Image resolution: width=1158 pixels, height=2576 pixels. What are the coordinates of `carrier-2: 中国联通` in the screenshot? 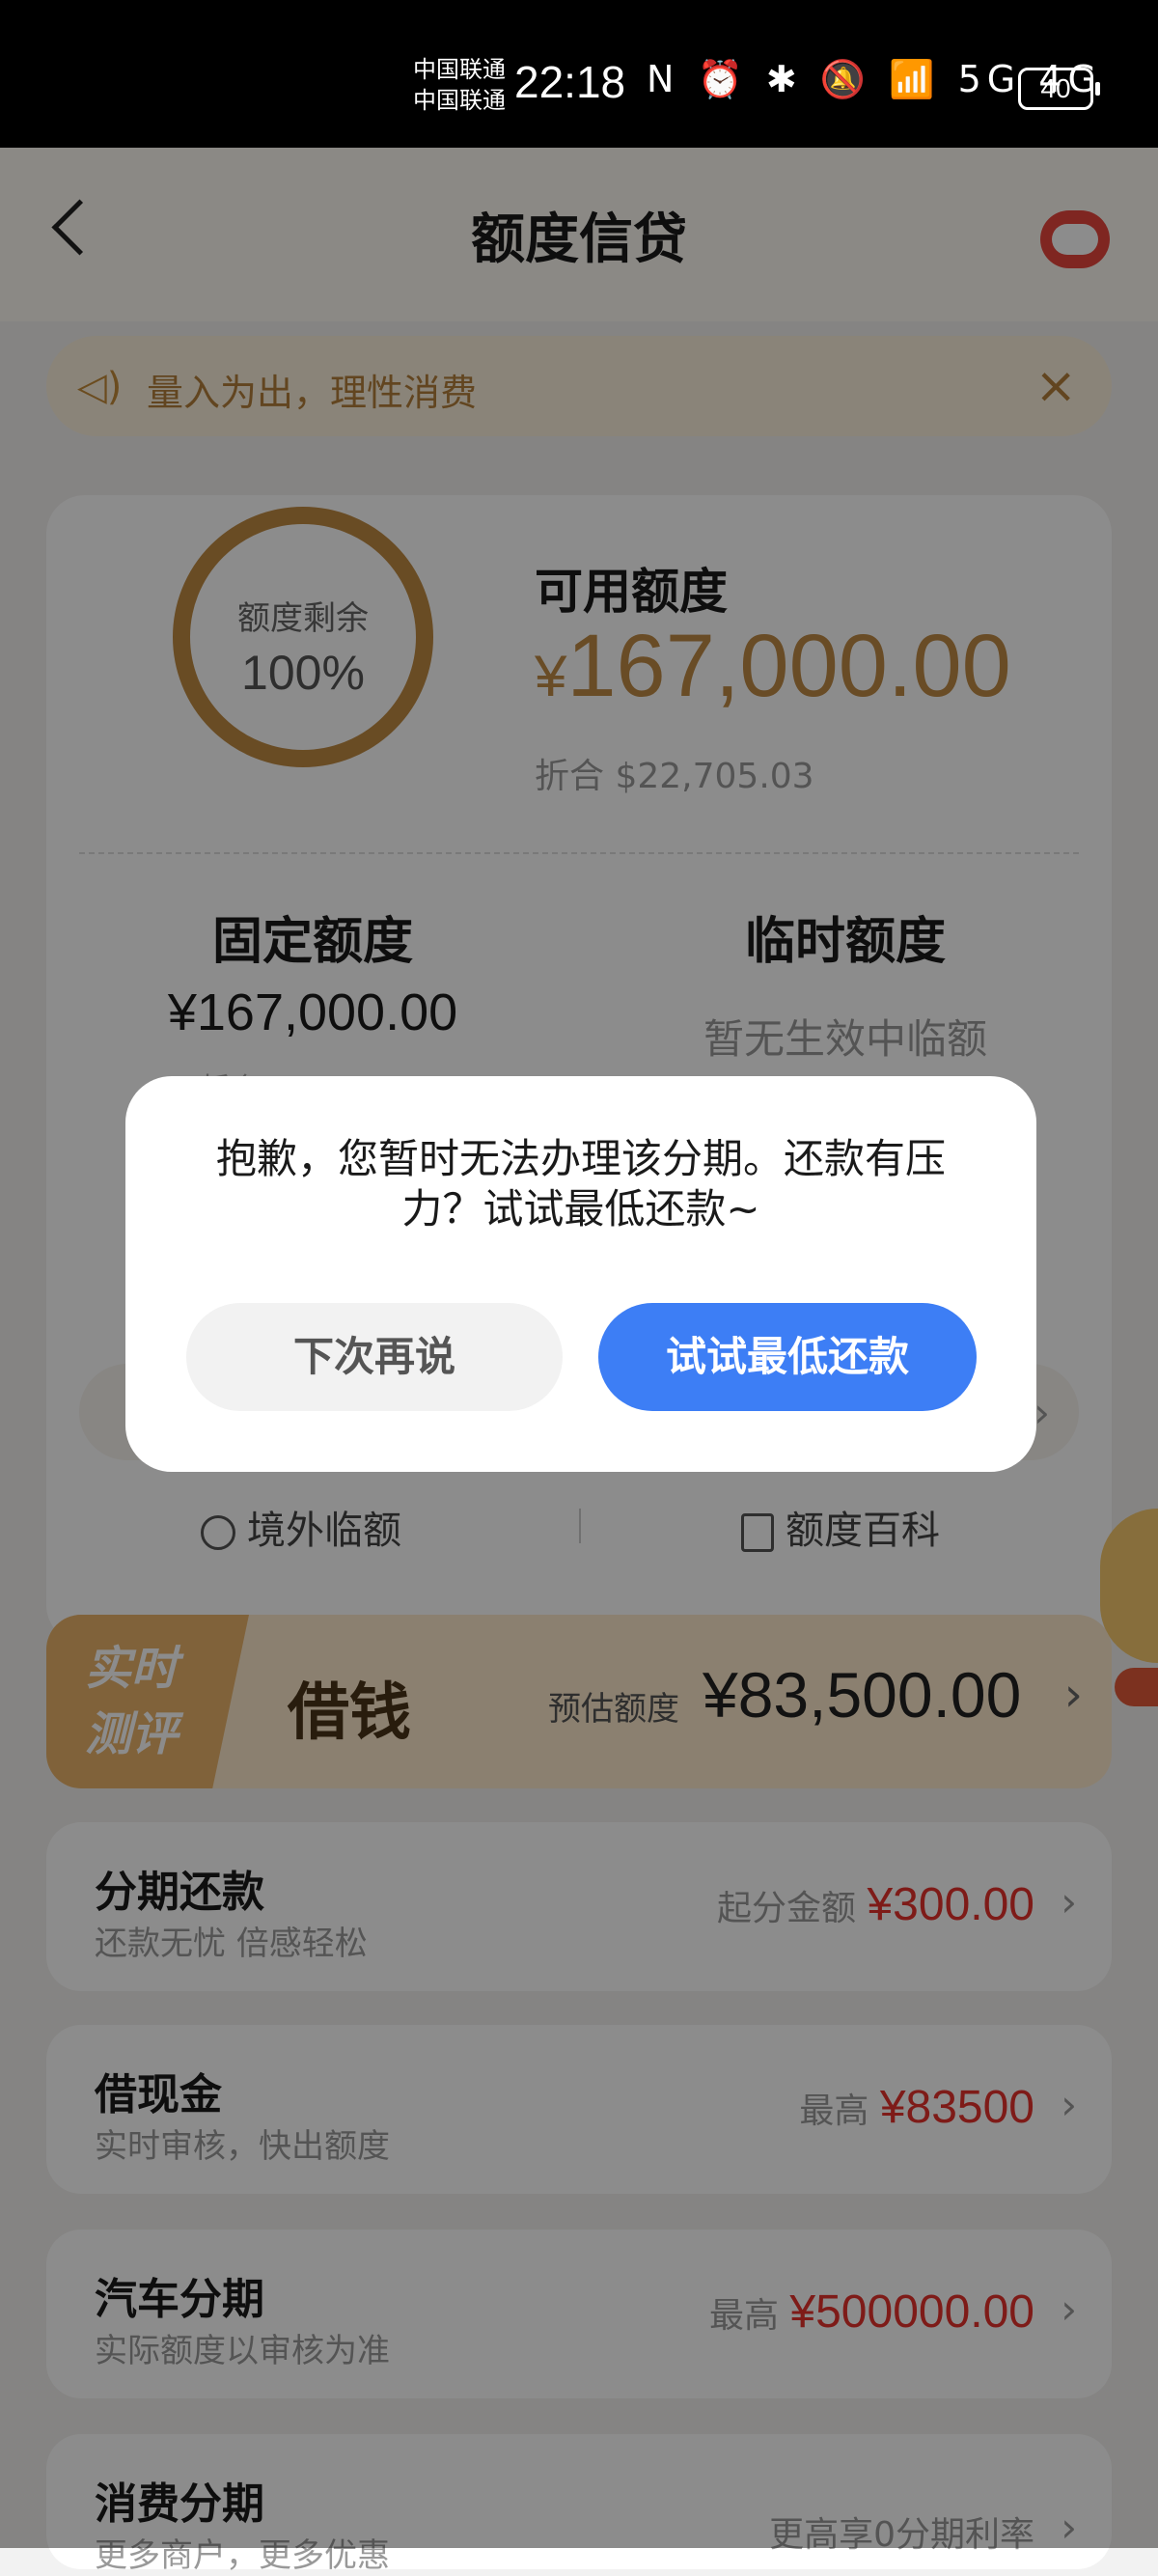 It's located at (459, 100).